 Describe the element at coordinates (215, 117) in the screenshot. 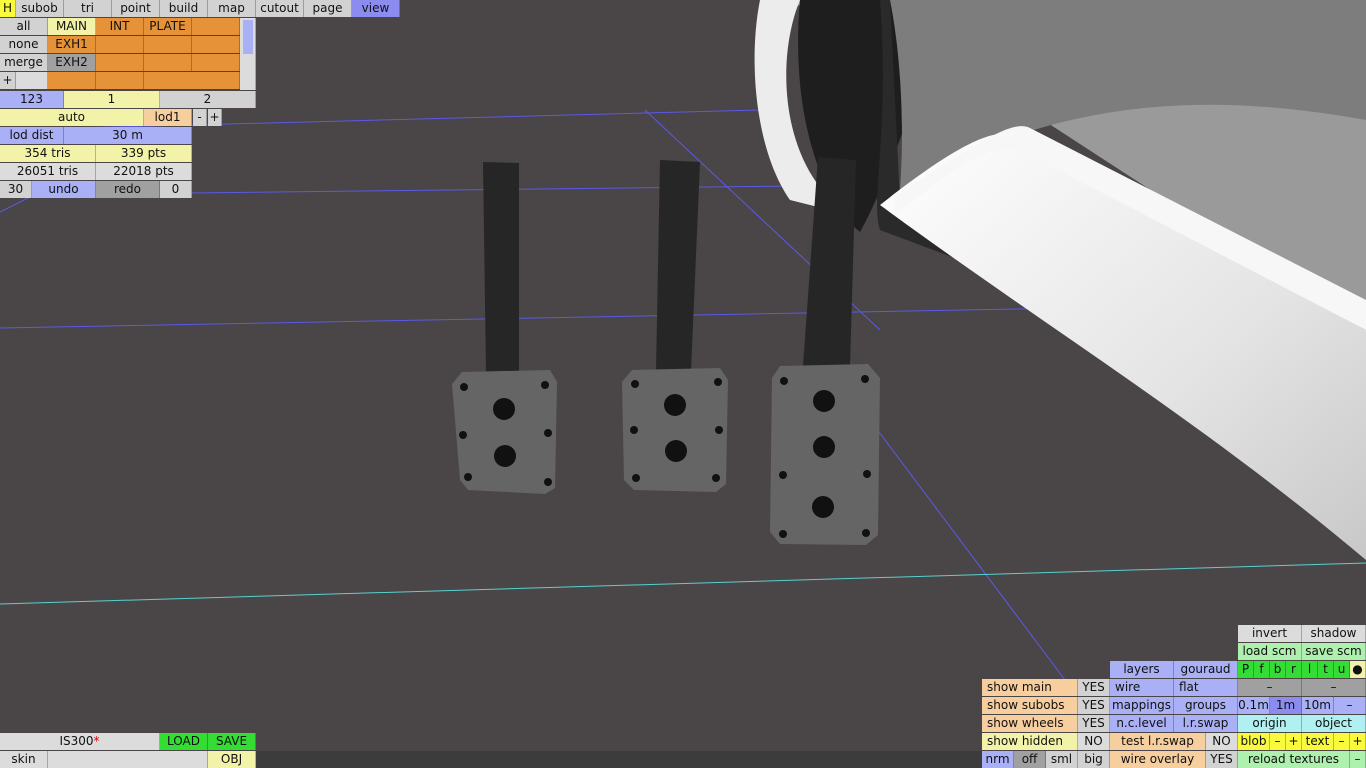

I see `lod-plus-button: +` at that location.